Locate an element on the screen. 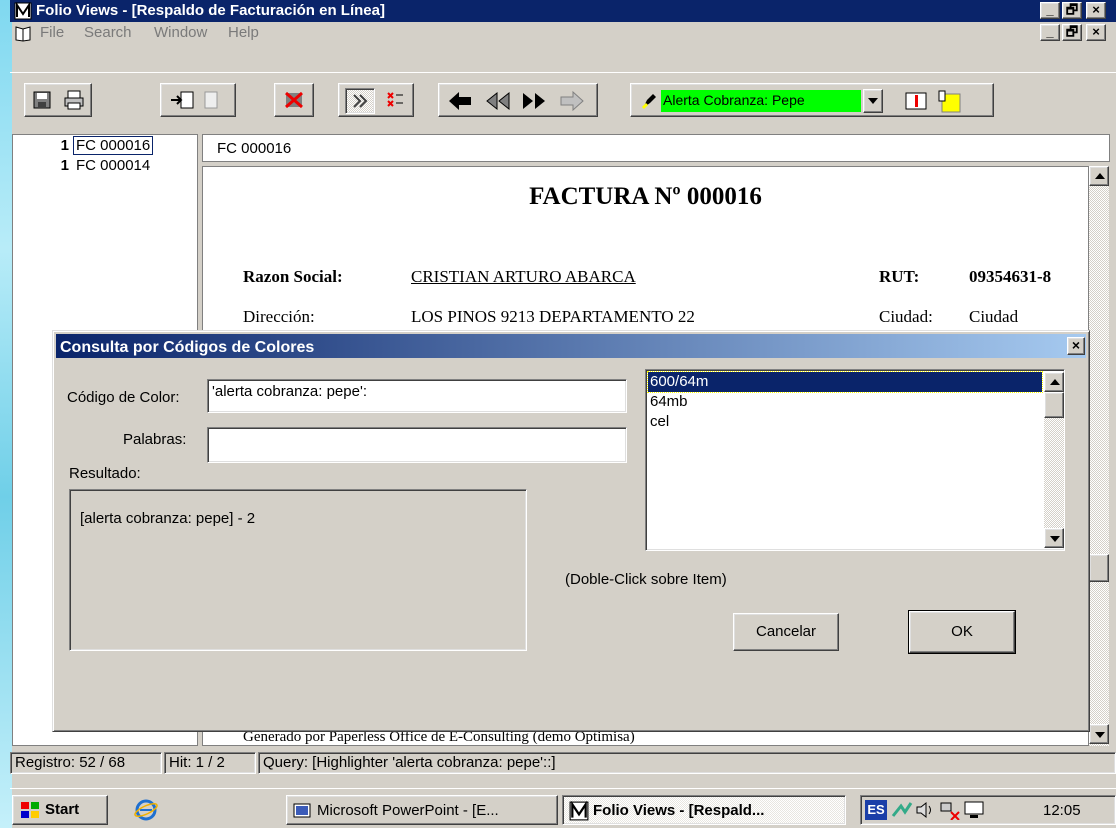 The image size is (1116, 828). internet-explorer-icon is located at coordinates (146, 810).